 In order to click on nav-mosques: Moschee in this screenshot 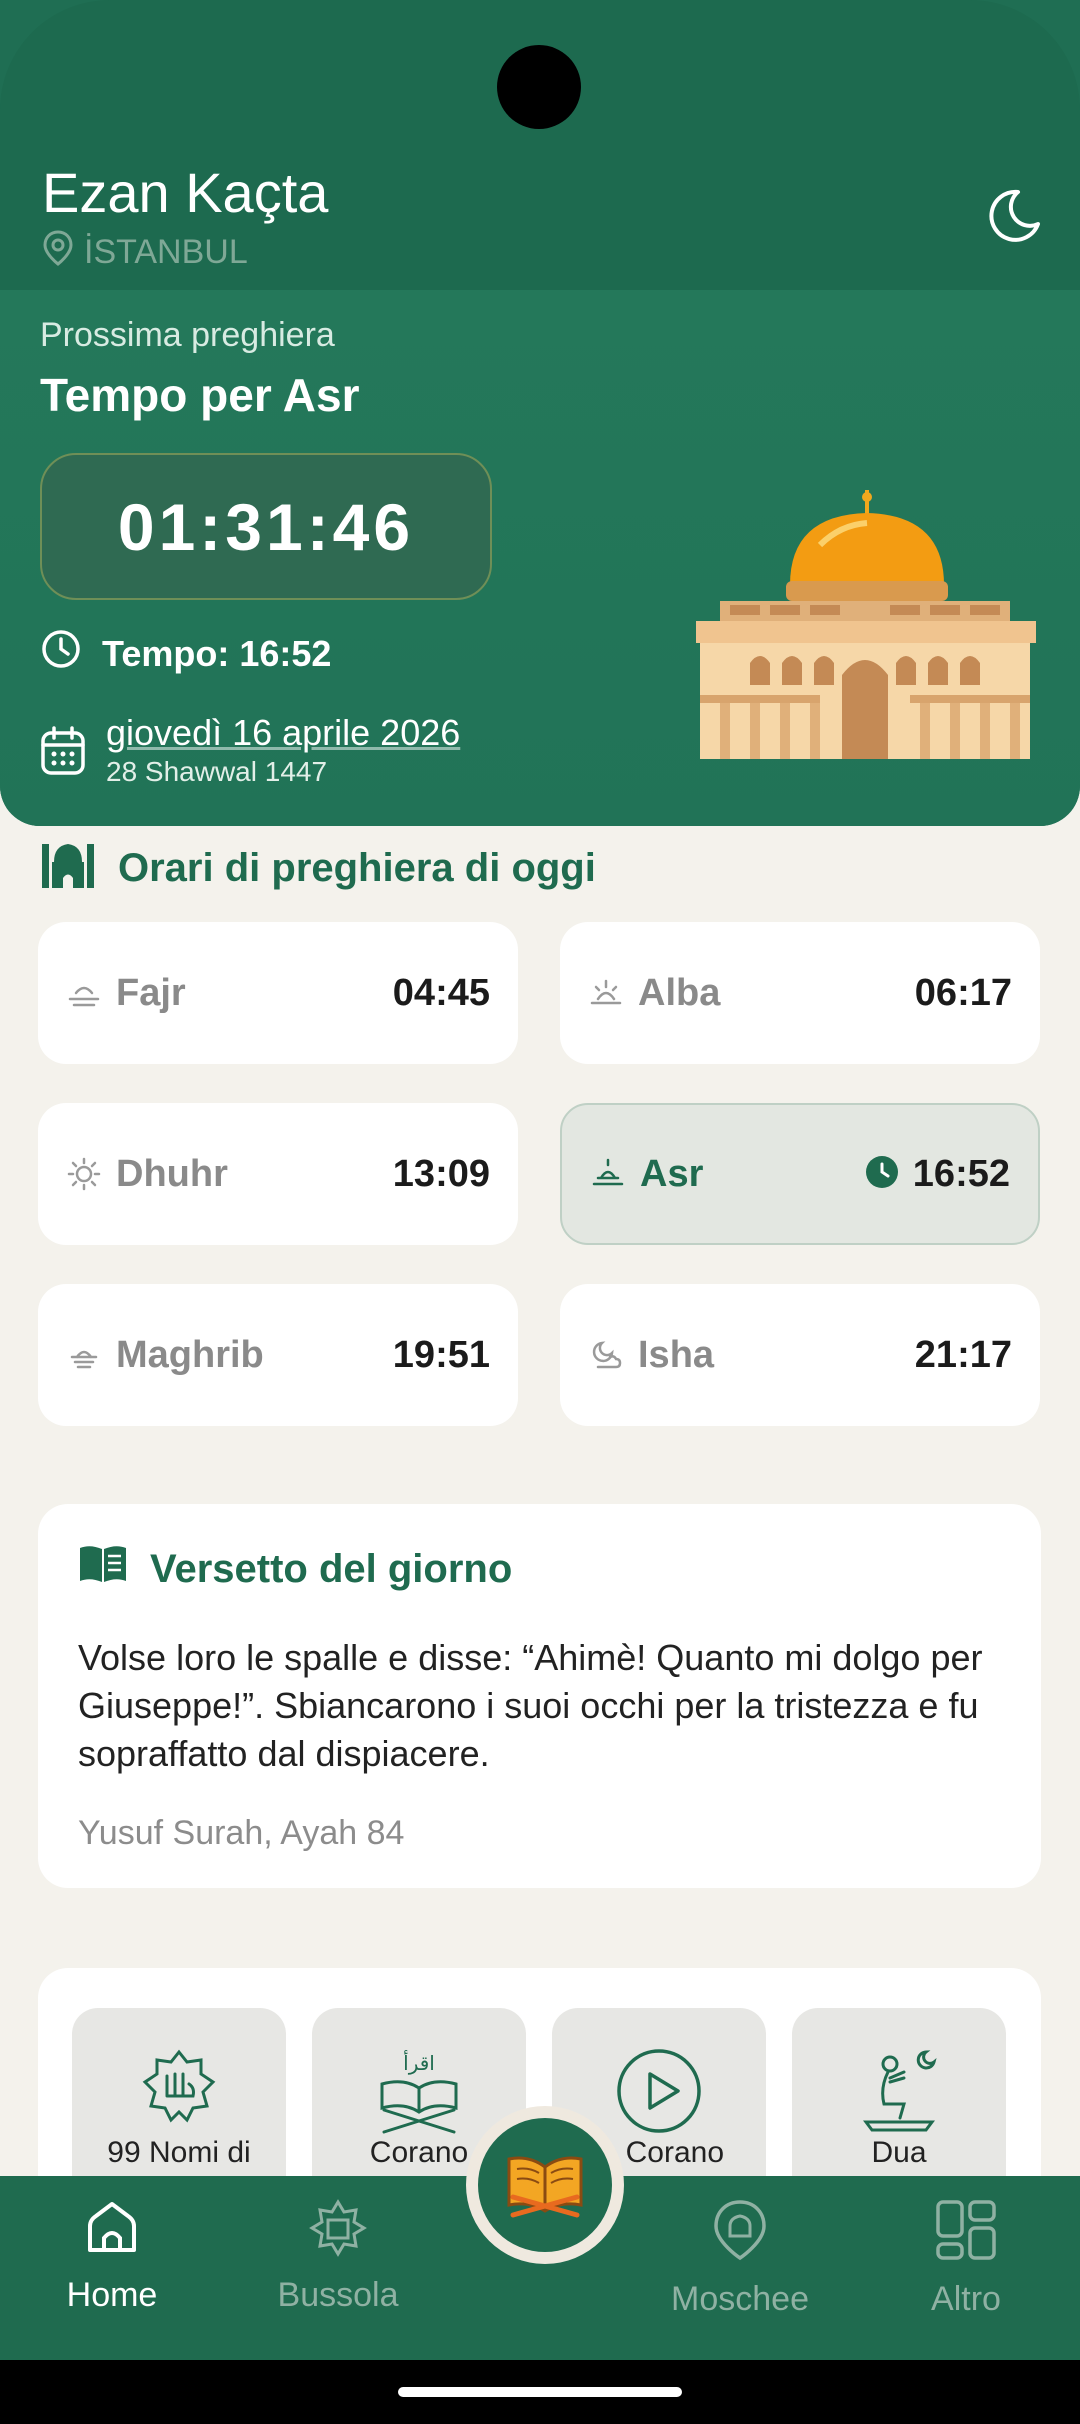, I will do `click(740, 2258)`.